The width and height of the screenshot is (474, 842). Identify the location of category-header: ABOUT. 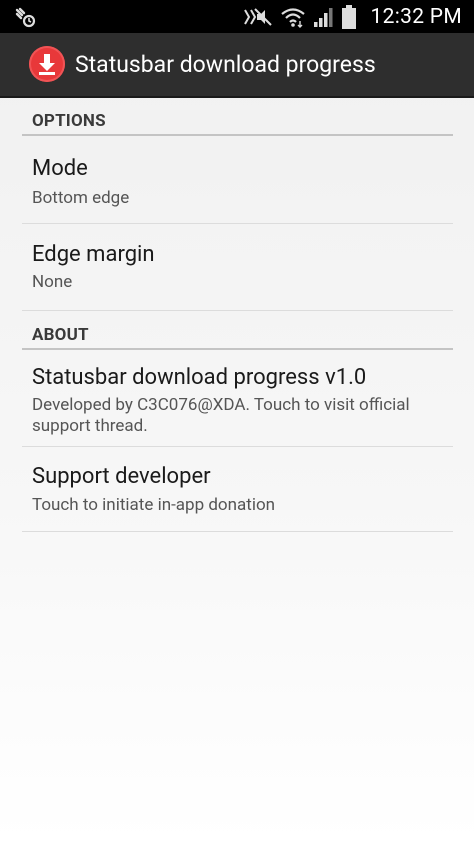
(60, 335).